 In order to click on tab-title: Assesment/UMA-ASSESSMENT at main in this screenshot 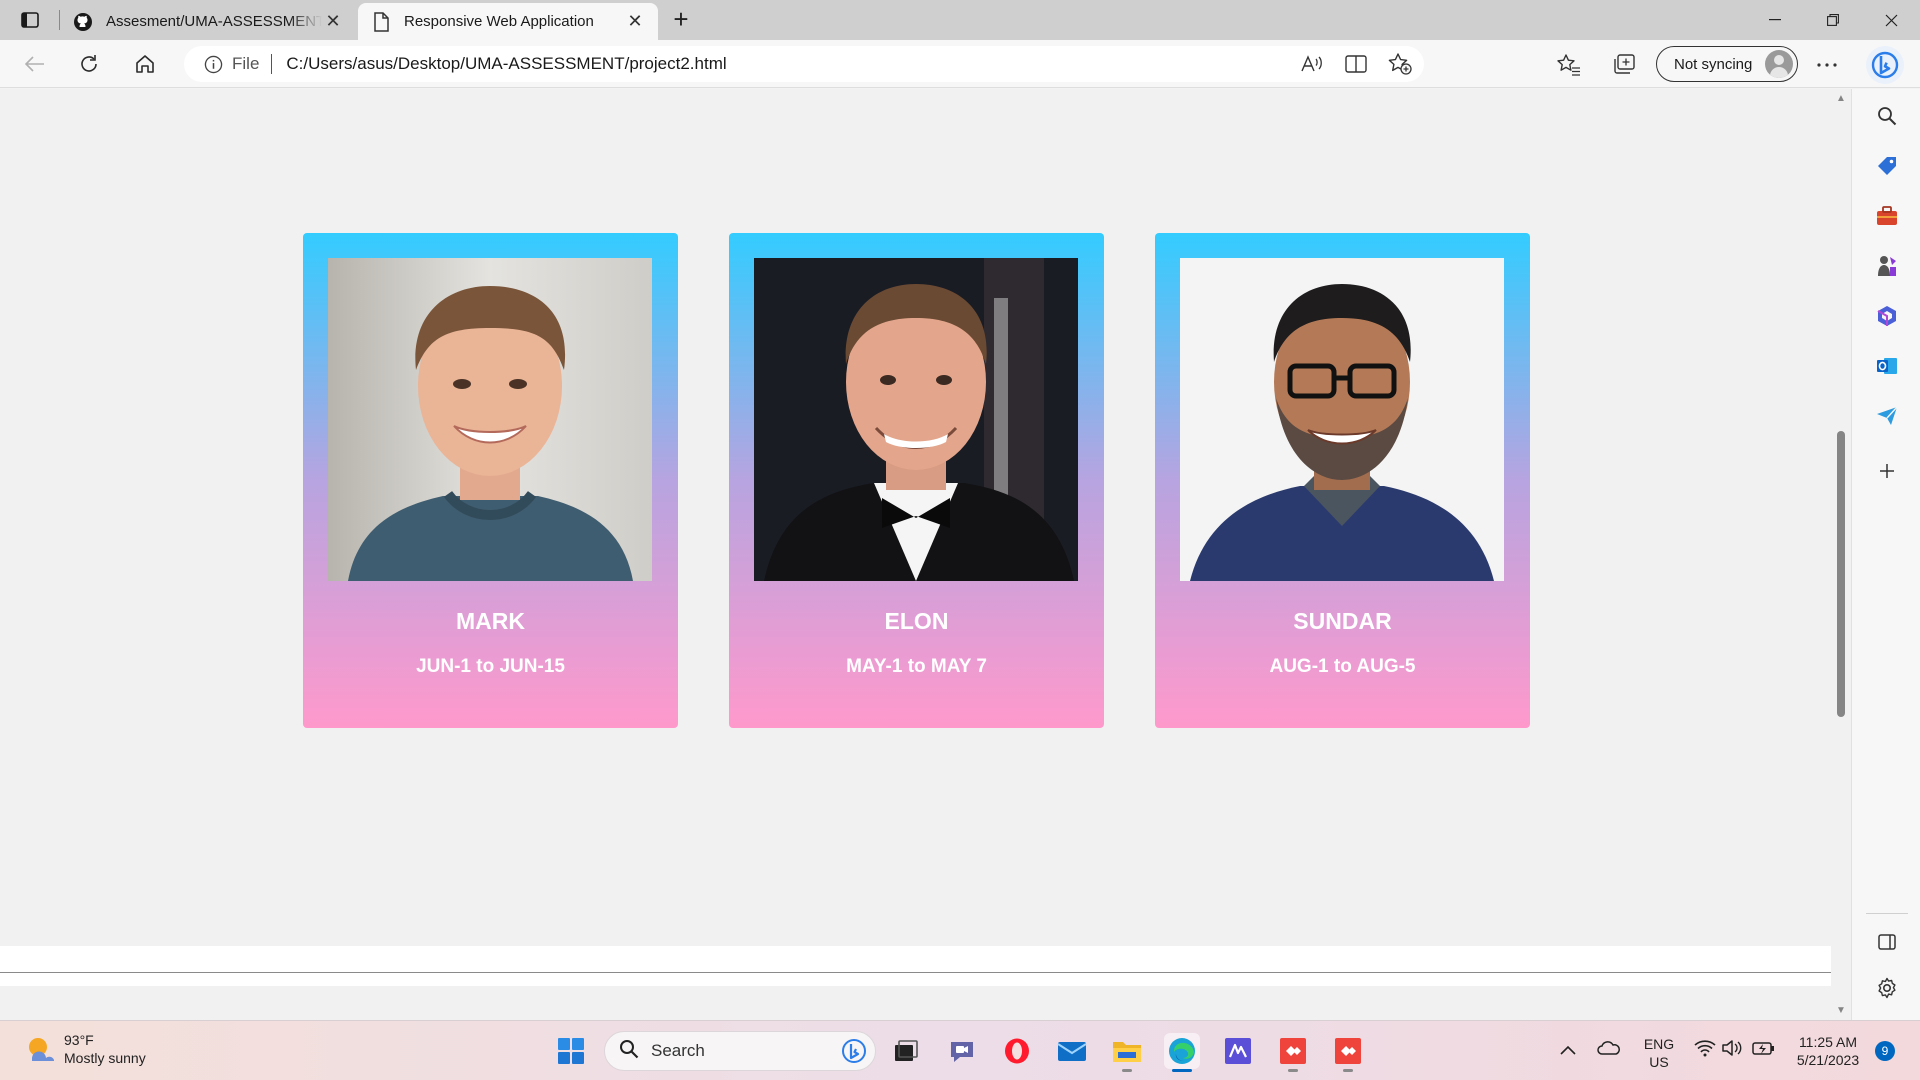, I will do `click(214, 21)`.